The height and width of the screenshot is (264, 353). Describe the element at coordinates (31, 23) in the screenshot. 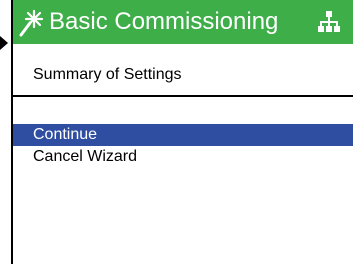

I see `magic-wand-icon` at that location.